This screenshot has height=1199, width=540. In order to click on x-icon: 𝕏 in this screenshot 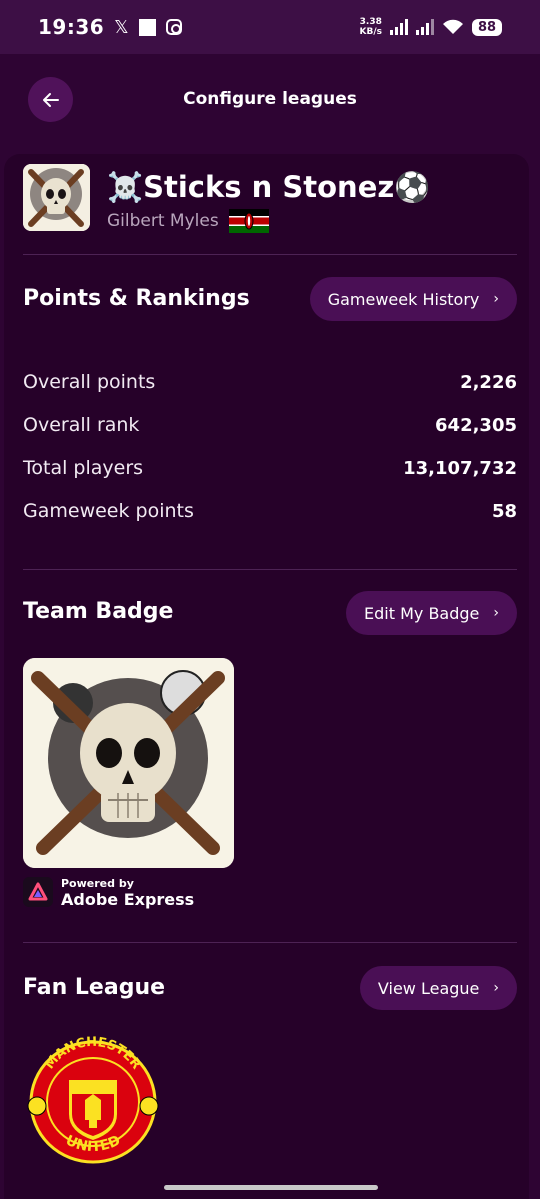, I will do `click(121, 27)`.